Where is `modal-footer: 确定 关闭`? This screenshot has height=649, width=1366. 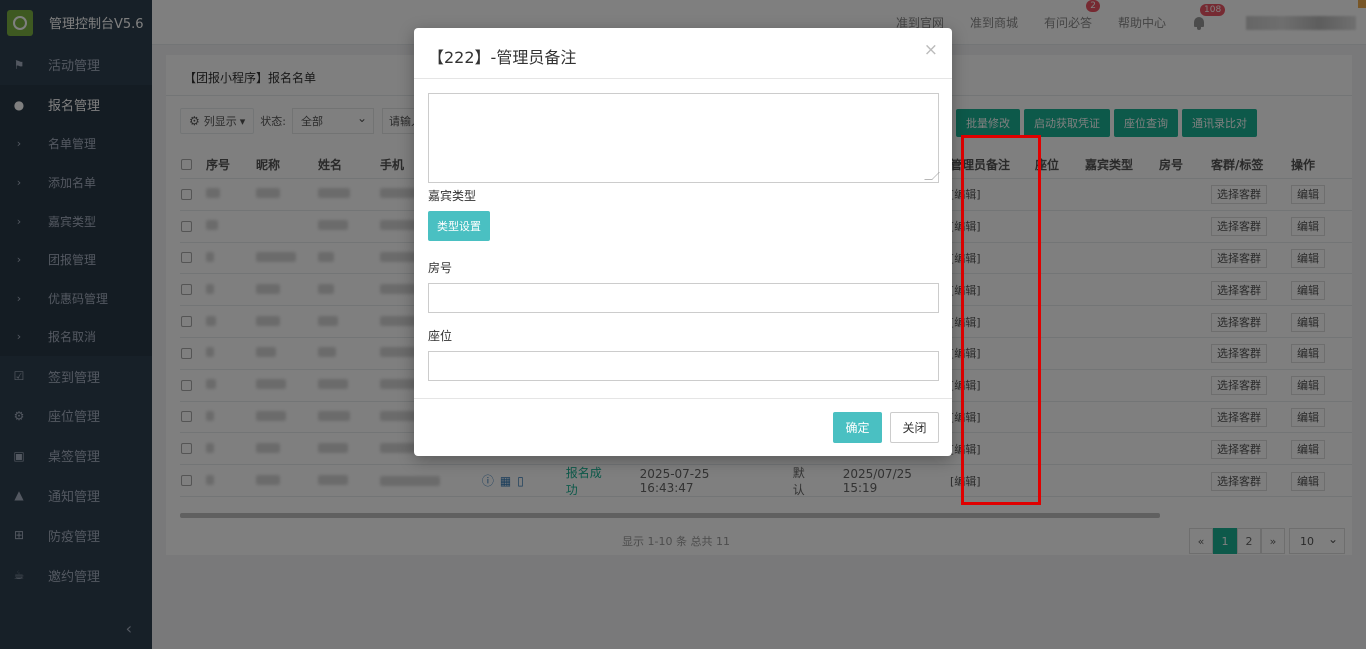 modal-footer: 确定 关闭 is located at coordinates (683, 427).